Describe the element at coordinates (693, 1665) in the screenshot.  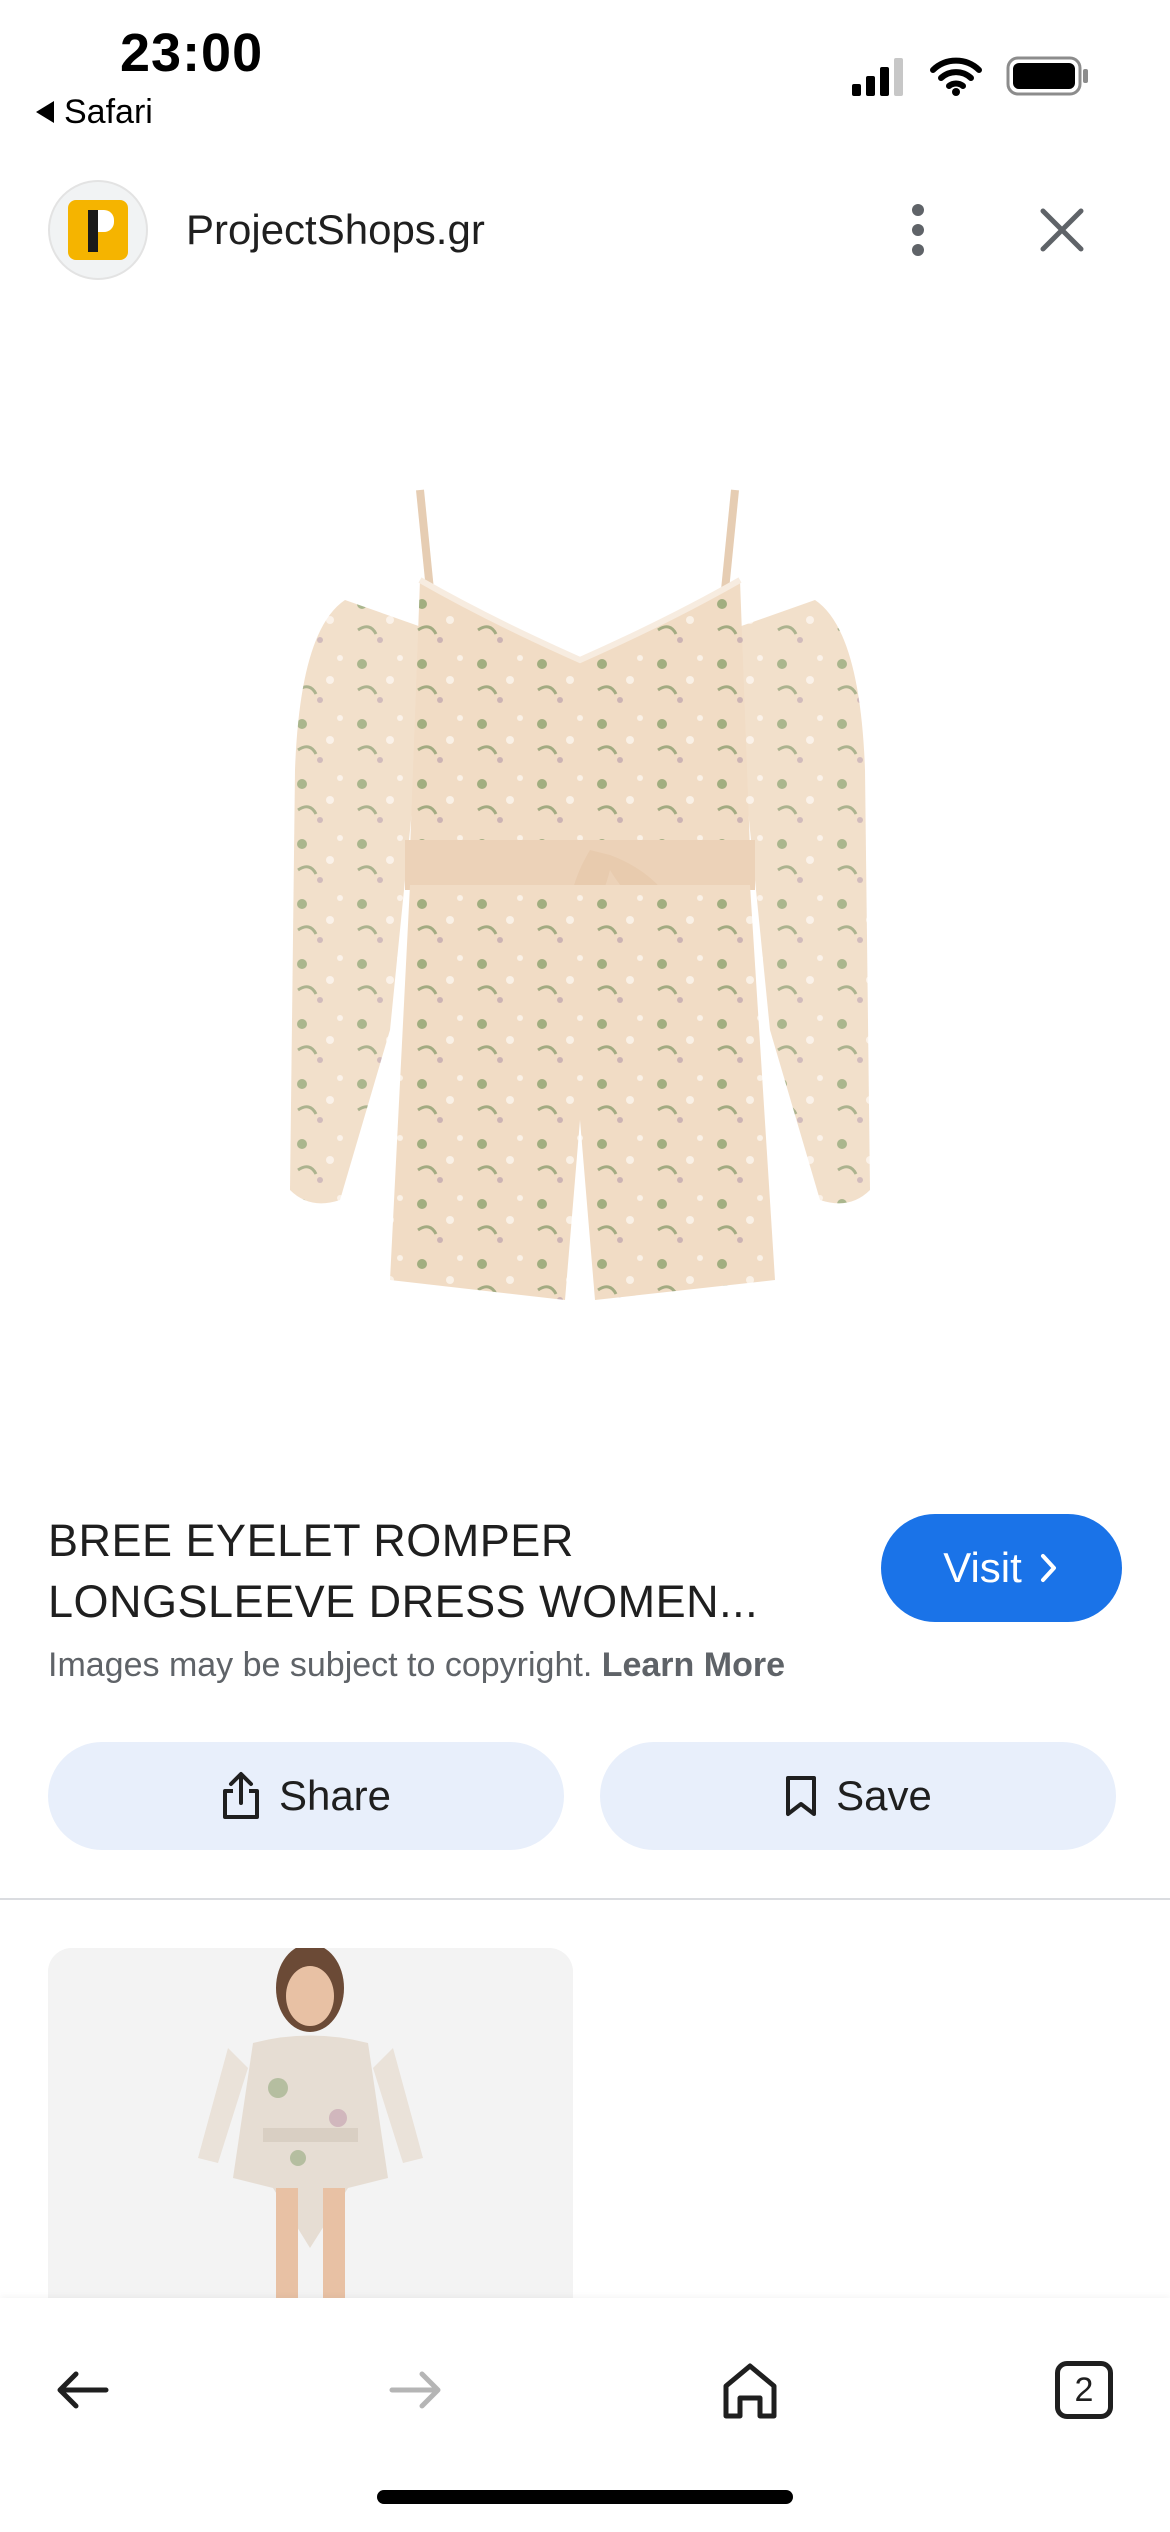
I see `learn-more-link: Learn More` at that location.